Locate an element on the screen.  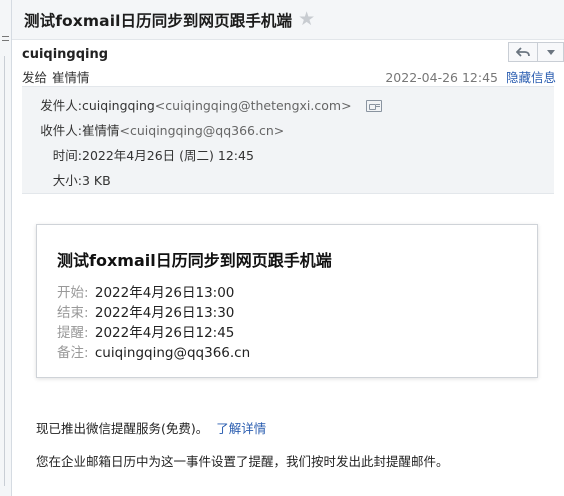
event-start-row: 开始: 2022年4月26日13:00 is located at coordinates (297, 293).